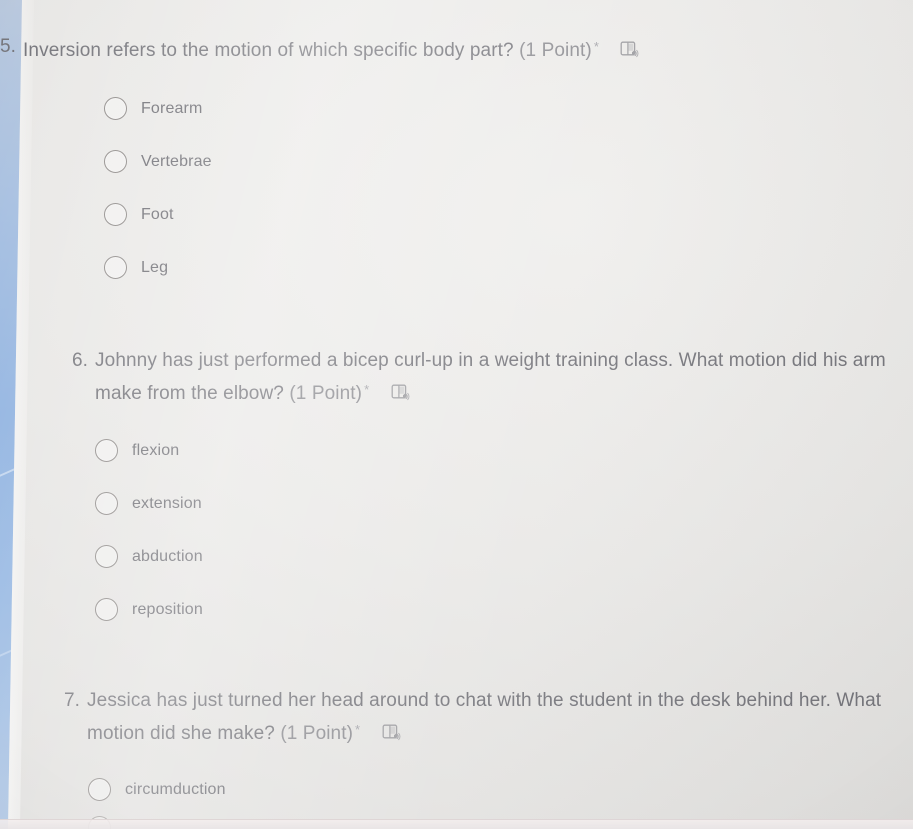 This screenshot has height=829, width=913. I want to click on option-leg: Leg, so click(508, 267).